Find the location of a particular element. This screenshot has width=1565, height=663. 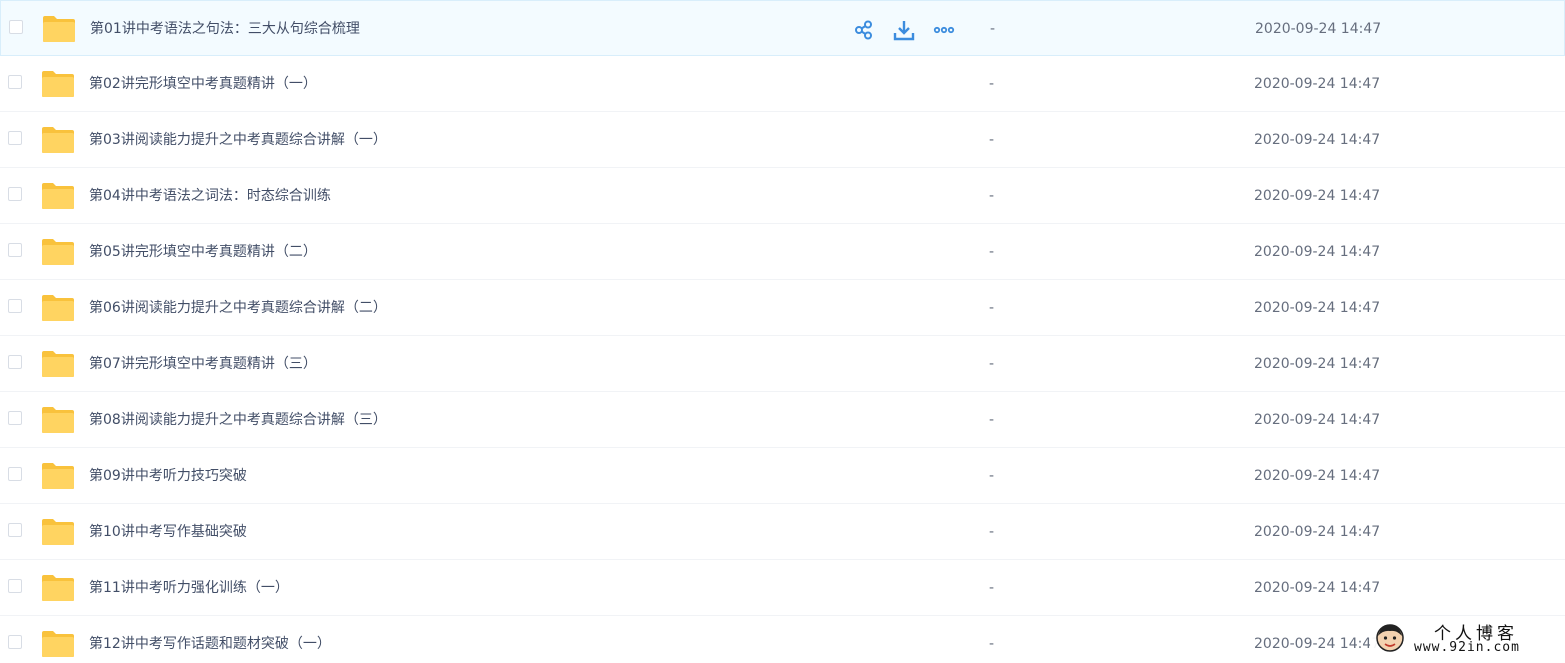

file-name: 第05讲完形填空中考真题精讲（二） is located at coordinates (203, 252).